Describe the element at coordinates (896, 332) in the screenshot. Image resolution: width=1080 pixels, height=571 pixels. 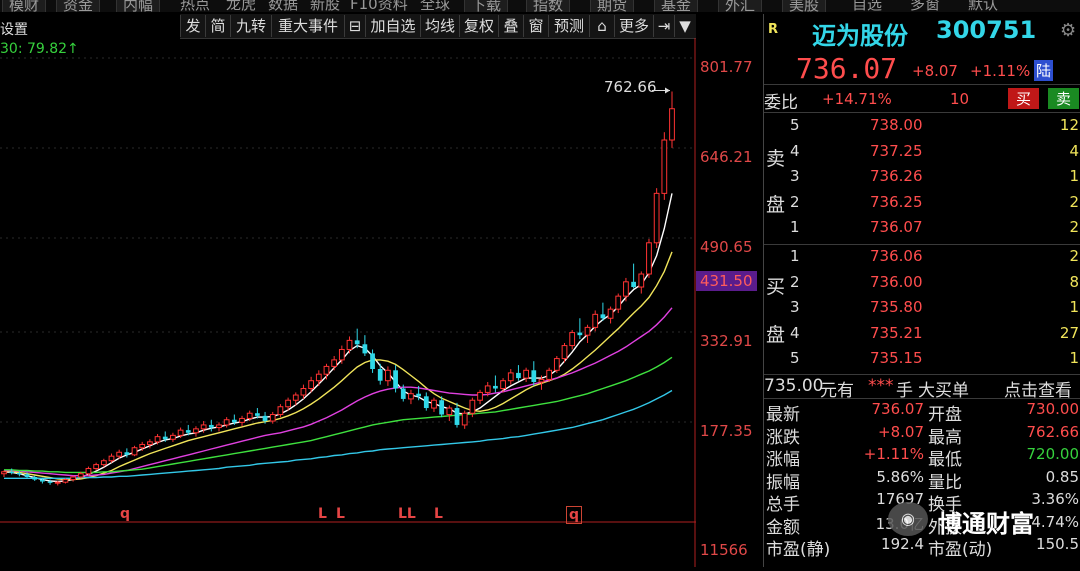
I see `level-price: 735.21` at that location.